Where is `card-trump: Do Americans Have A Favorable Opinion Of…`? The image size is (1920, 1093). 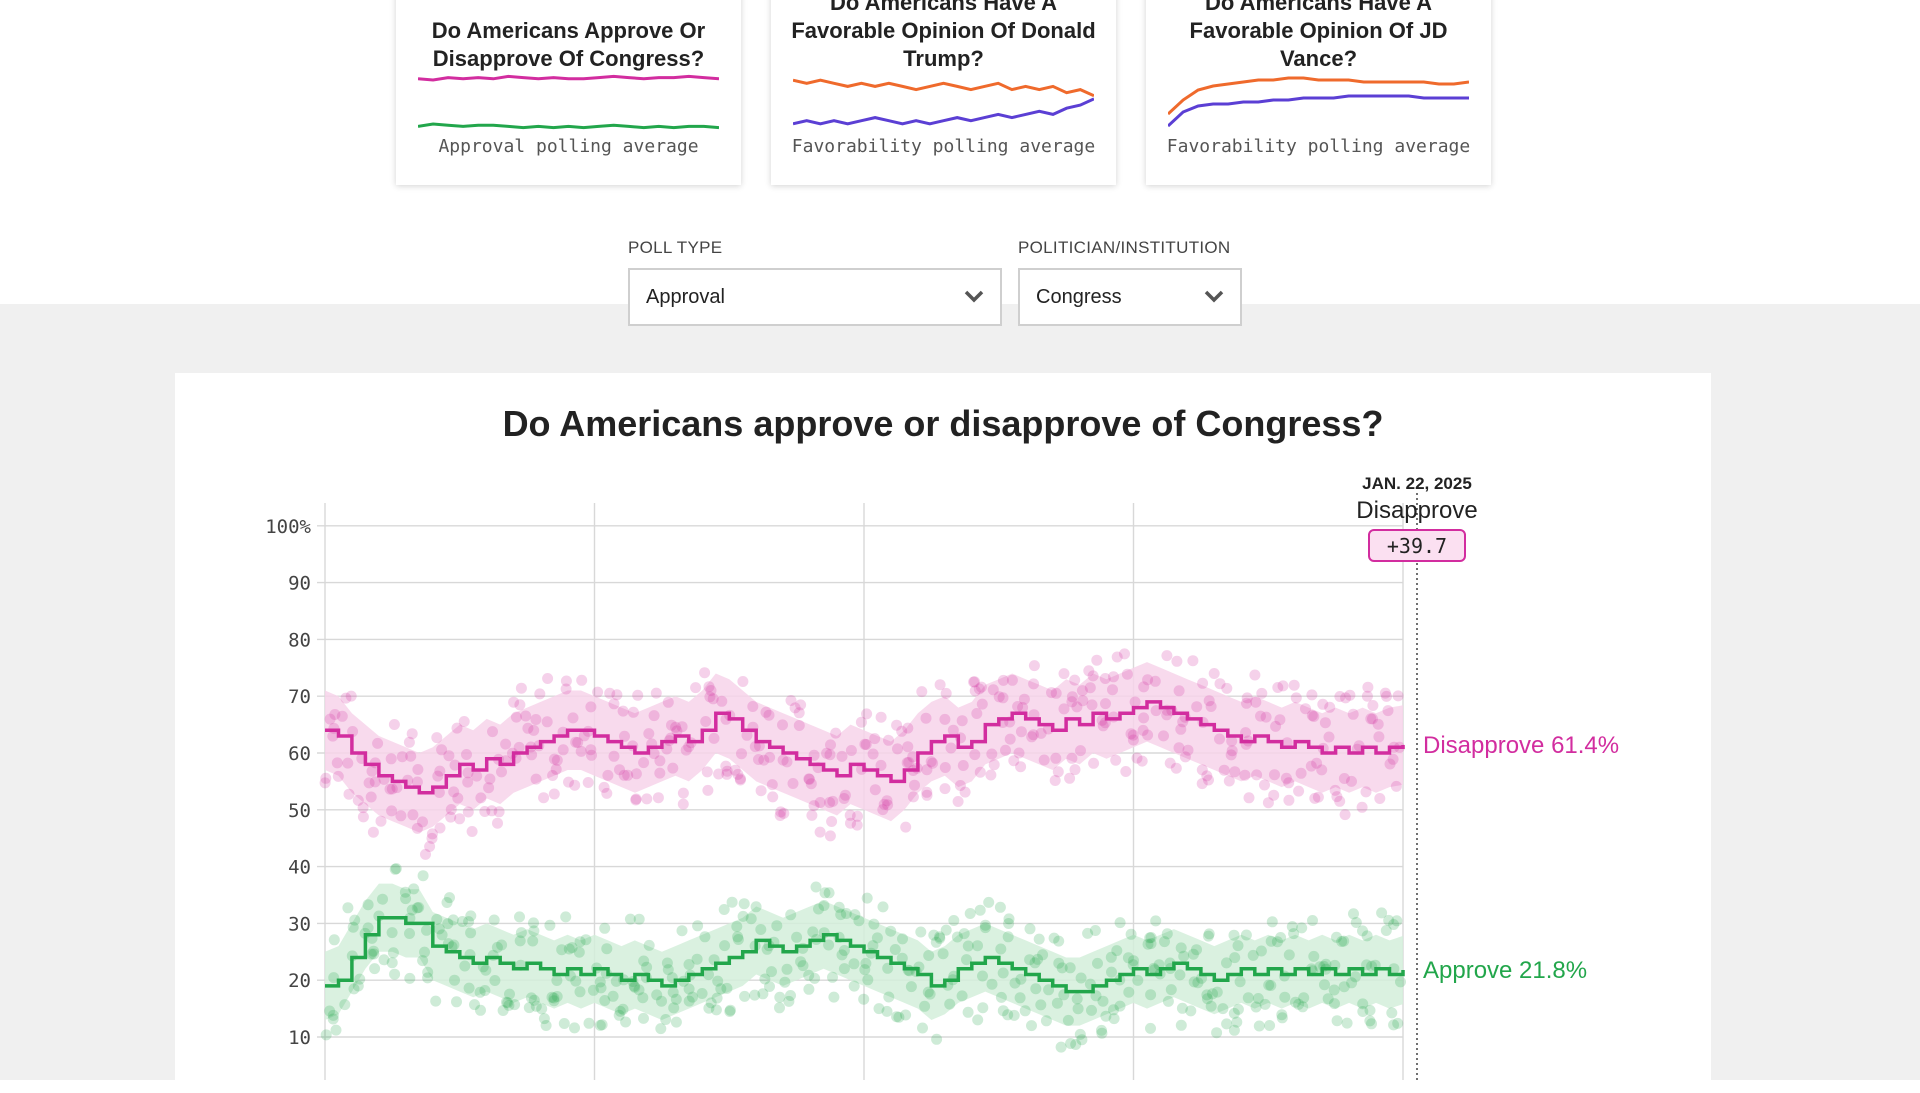 card-trump: Do Americans Have A Favorable Opinion Of… is located at coordinates (943, 92).